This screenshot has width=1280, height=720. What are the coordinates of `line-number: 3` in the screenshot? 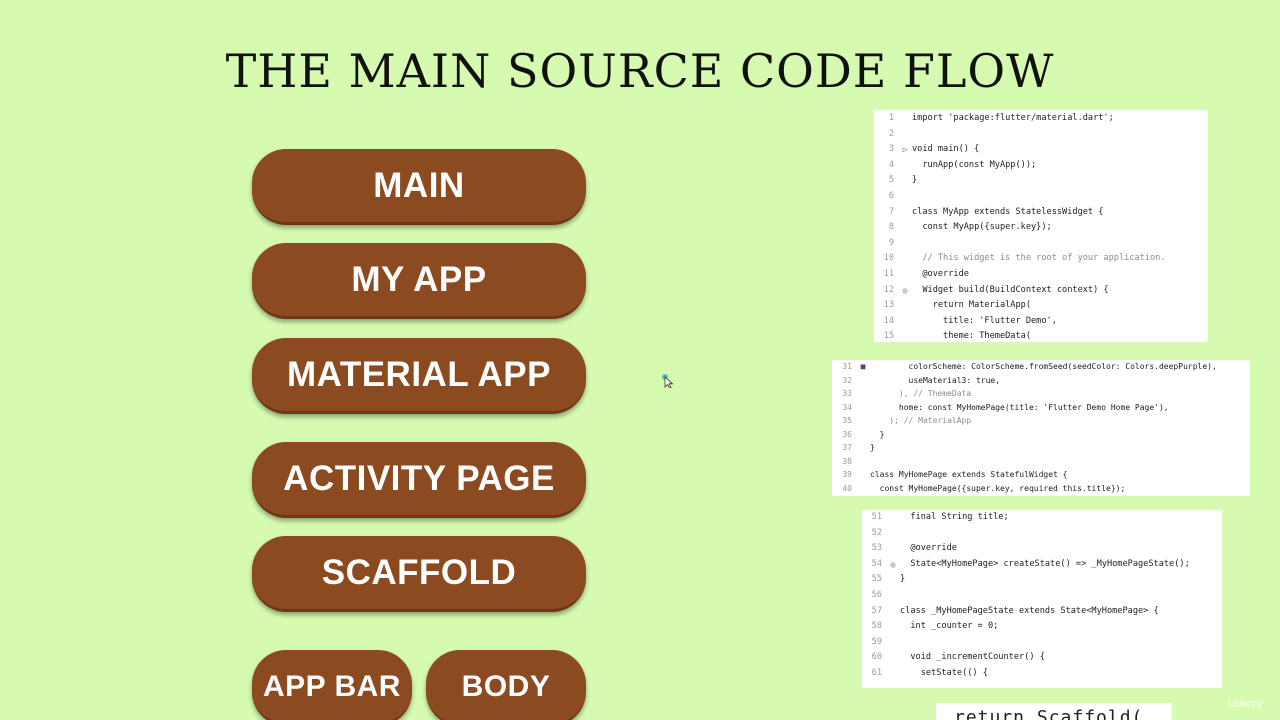 It's located at (891, 149).